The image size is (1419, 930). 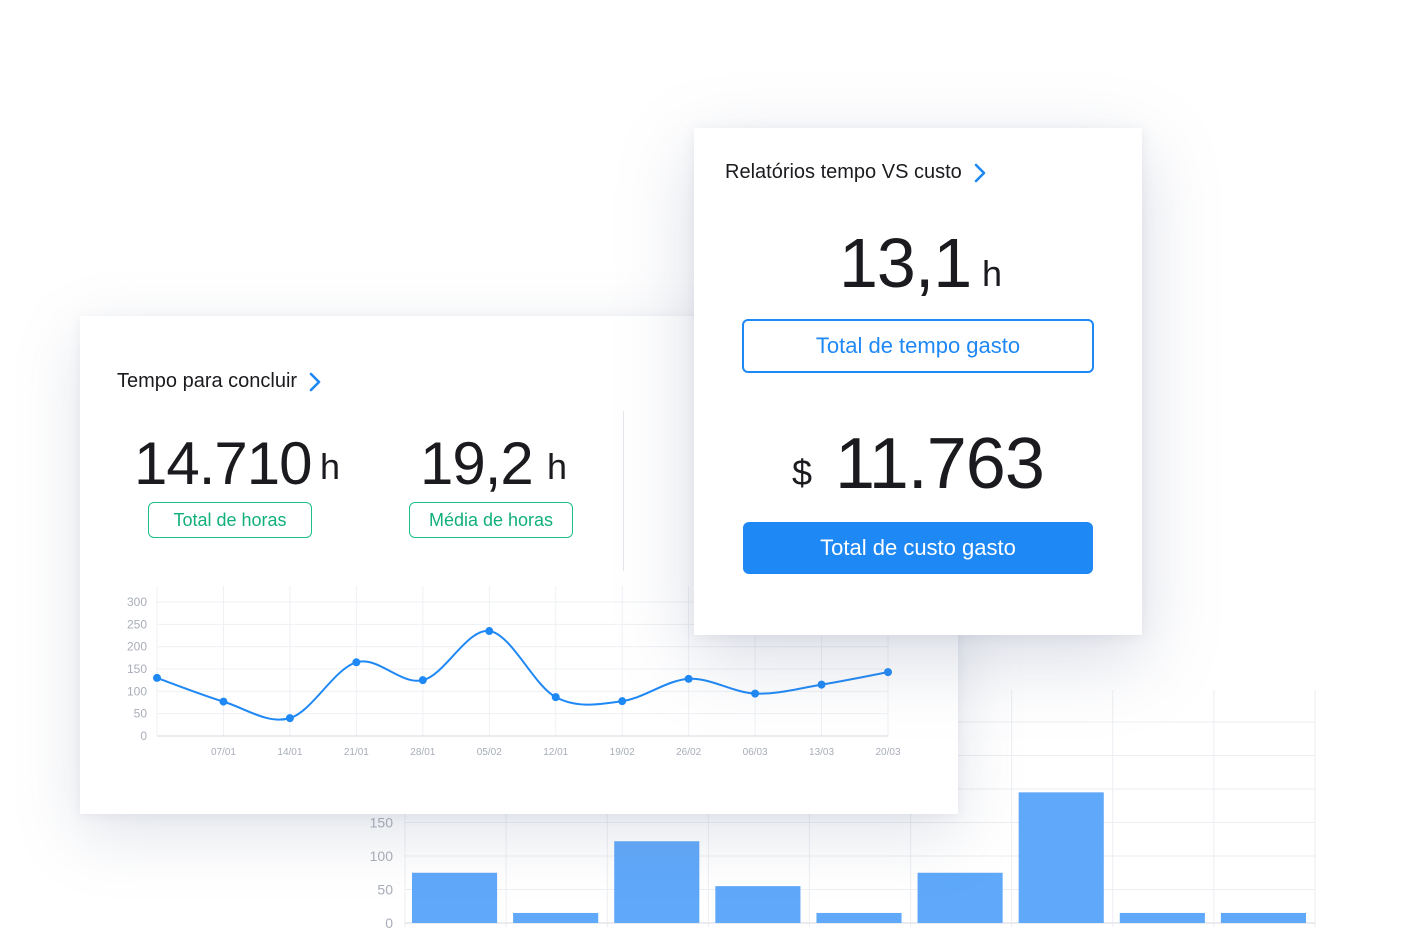 I want to click on cost-spent-value: 11.763, so click(x=940, y=464).